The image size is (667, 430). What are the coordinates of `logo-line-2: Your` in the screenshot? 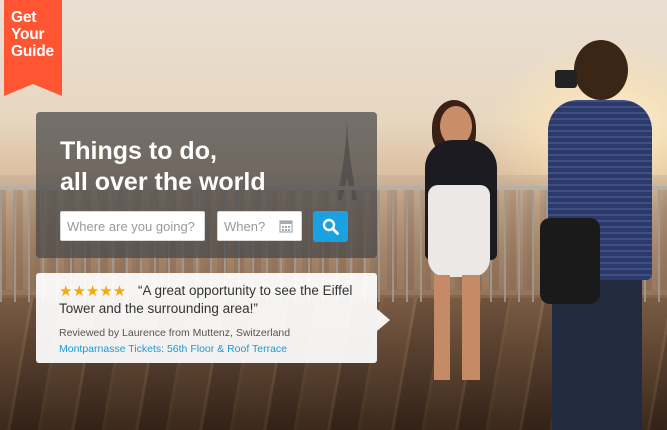 It's located at (28, 34).